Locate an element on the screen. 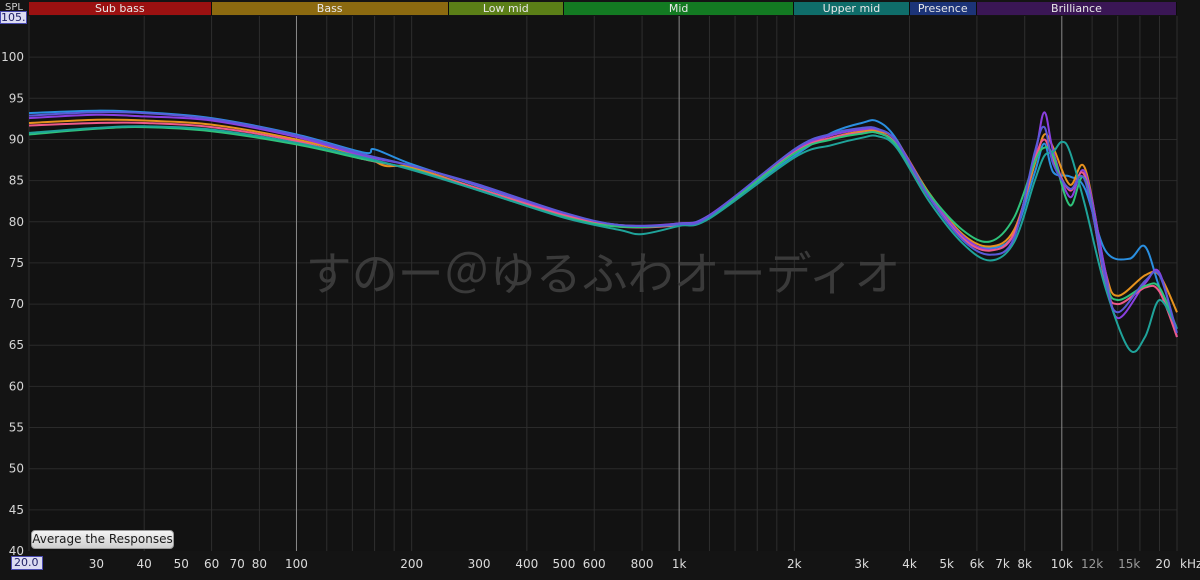  x-tick-label: 3k is located at coordinates (861, 564).